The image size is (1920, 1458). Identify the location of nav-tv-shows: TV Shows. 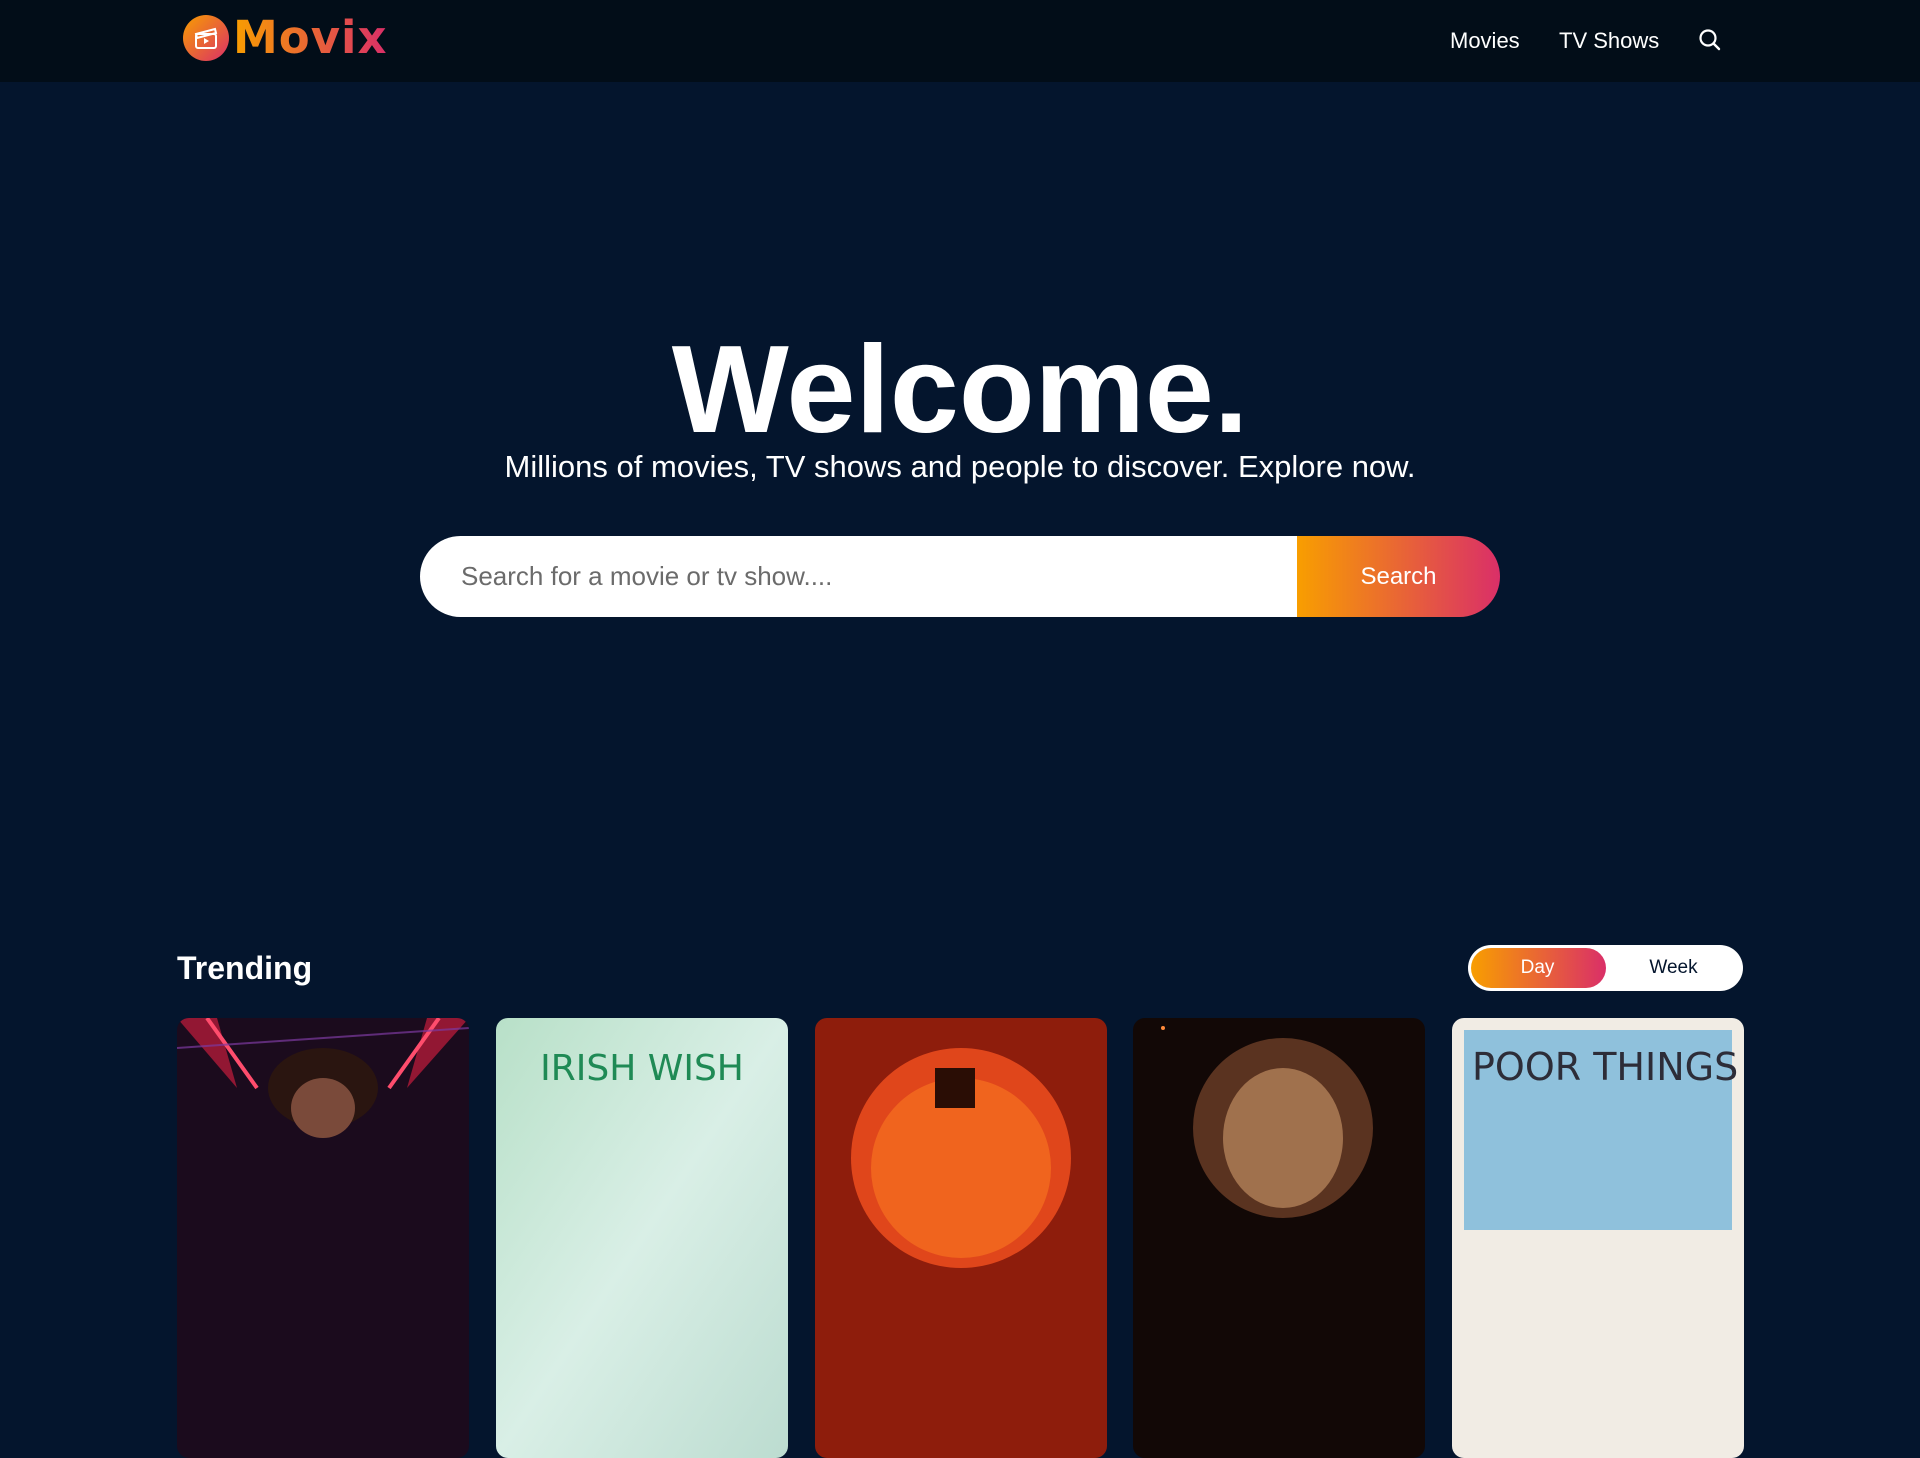
(1609, 41).